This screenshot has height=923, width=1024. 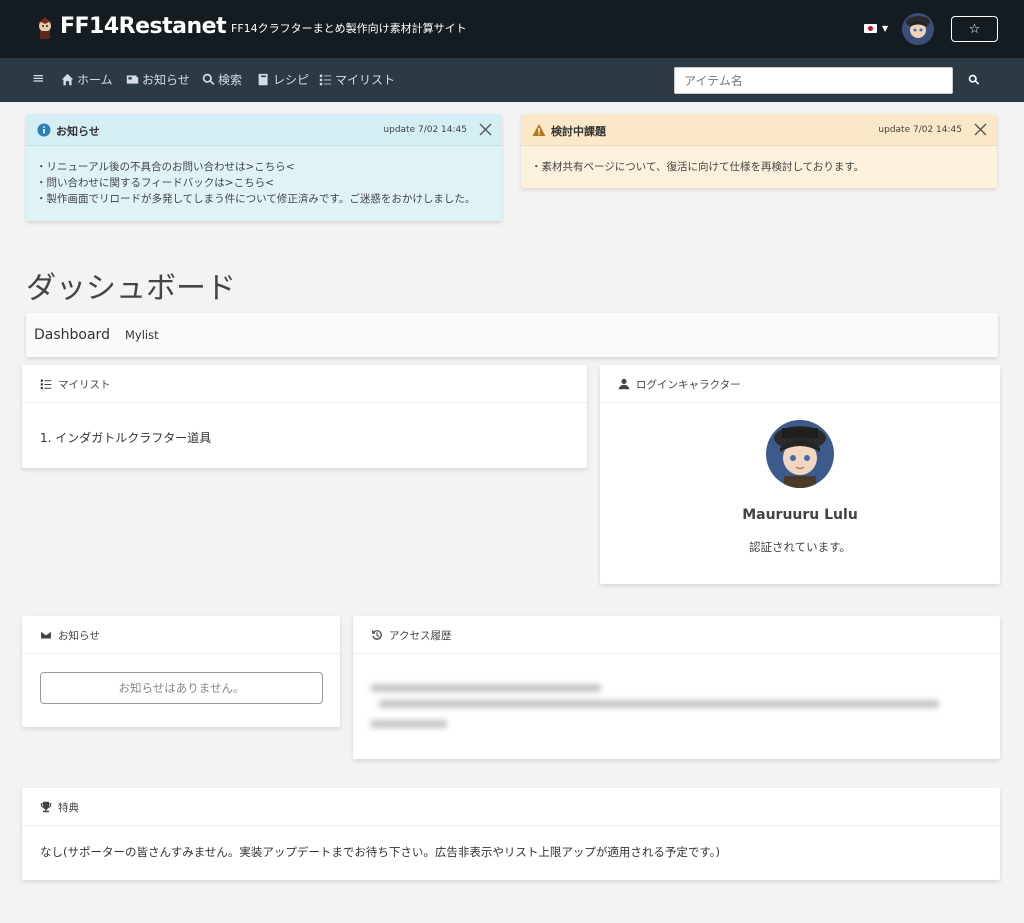 I want to click on nav-item-label: レシピ, so click(x=291, y=80).